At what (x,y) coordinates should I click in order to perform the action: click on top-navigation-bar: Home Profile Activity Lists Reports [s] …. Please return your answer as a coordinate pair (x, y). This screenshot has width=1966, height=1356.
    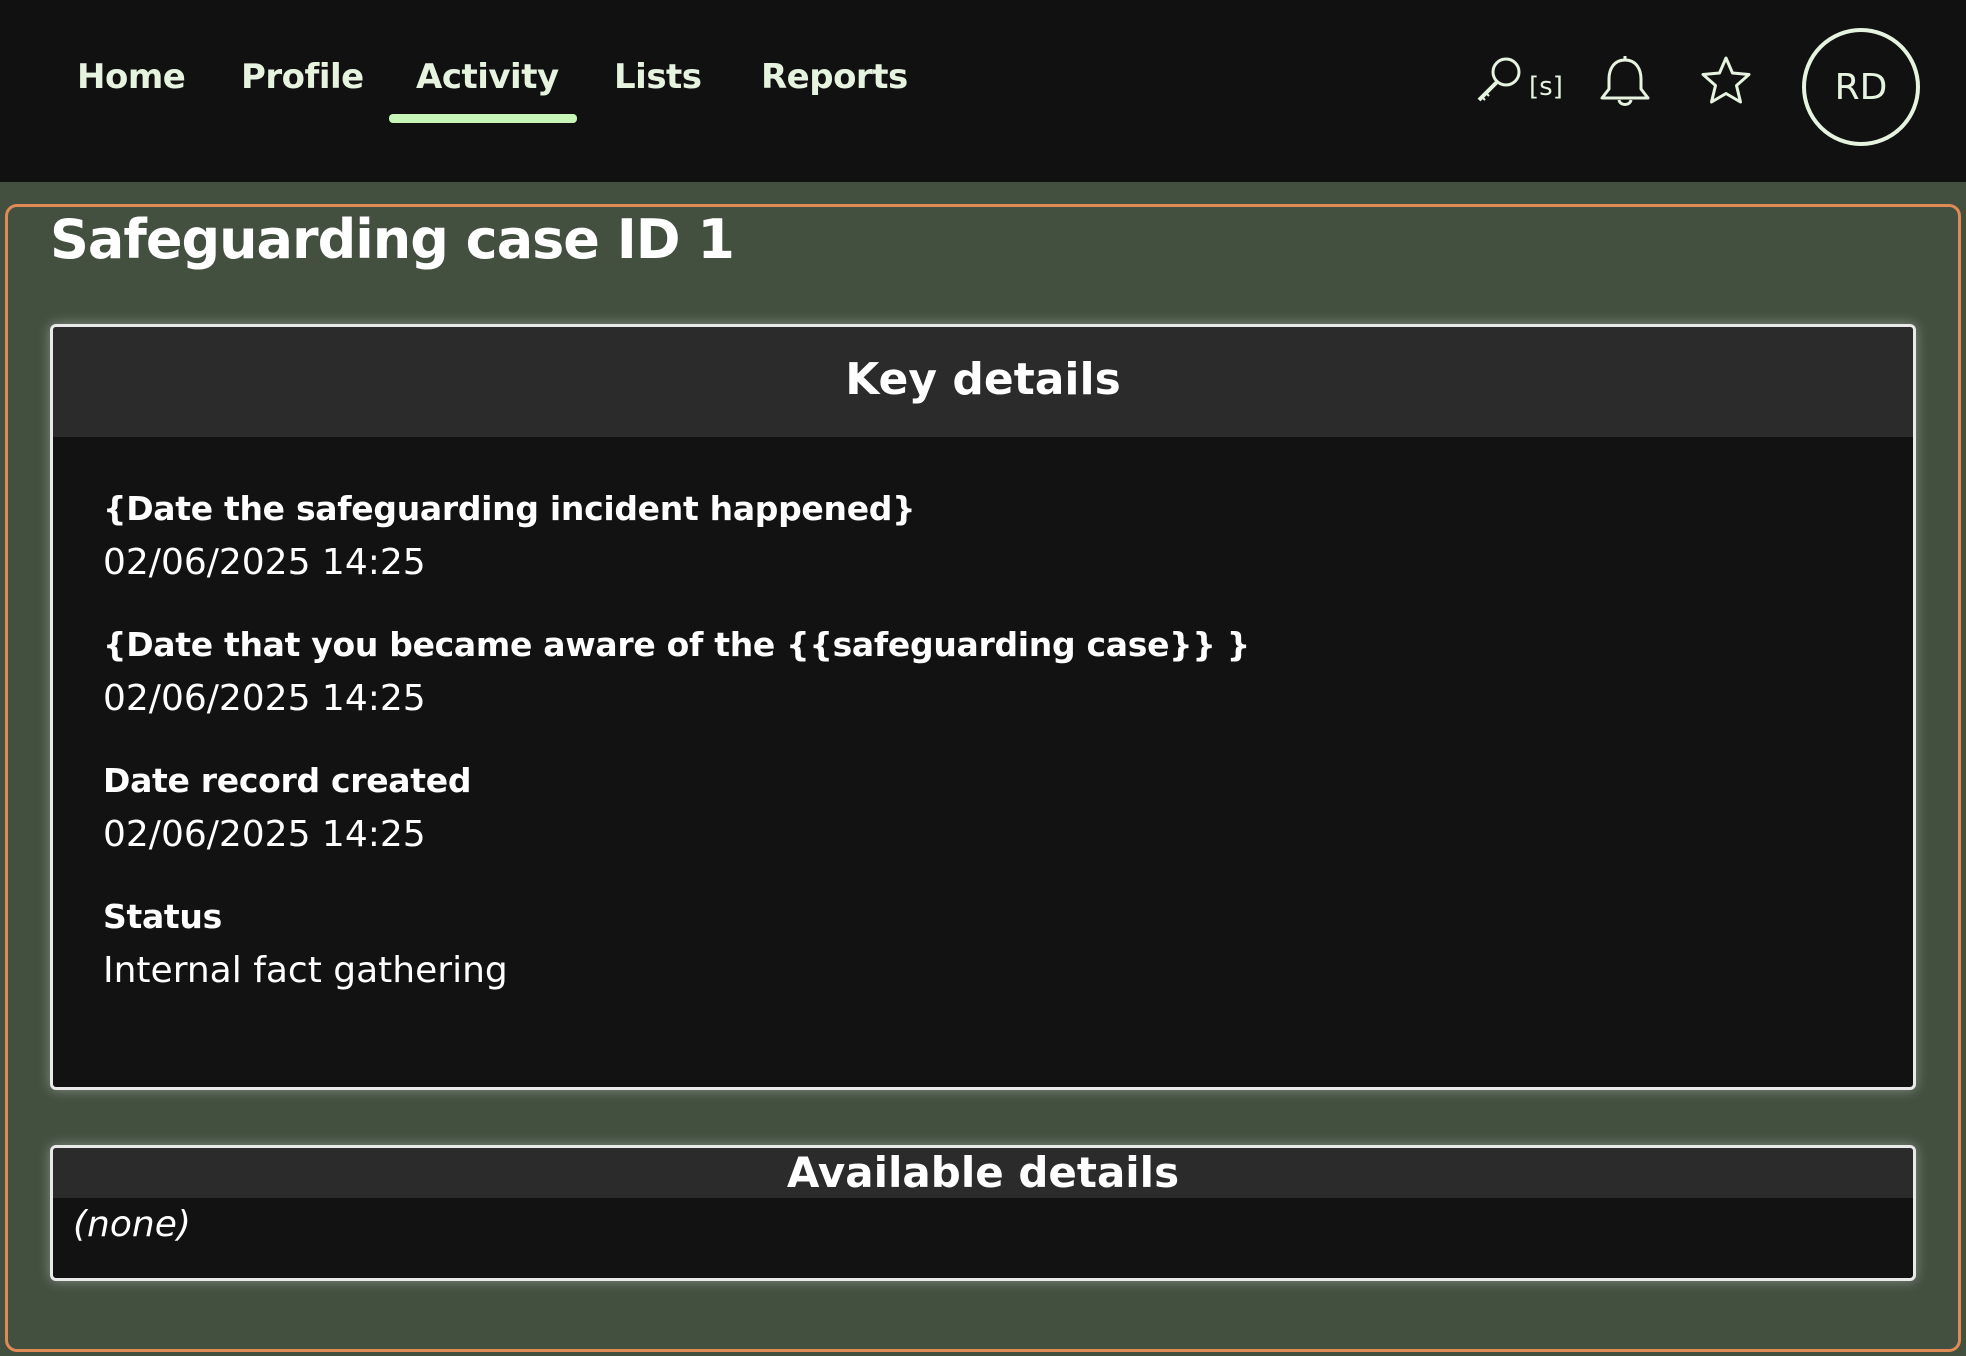
    Looking at the image, I should click on (983, 91).